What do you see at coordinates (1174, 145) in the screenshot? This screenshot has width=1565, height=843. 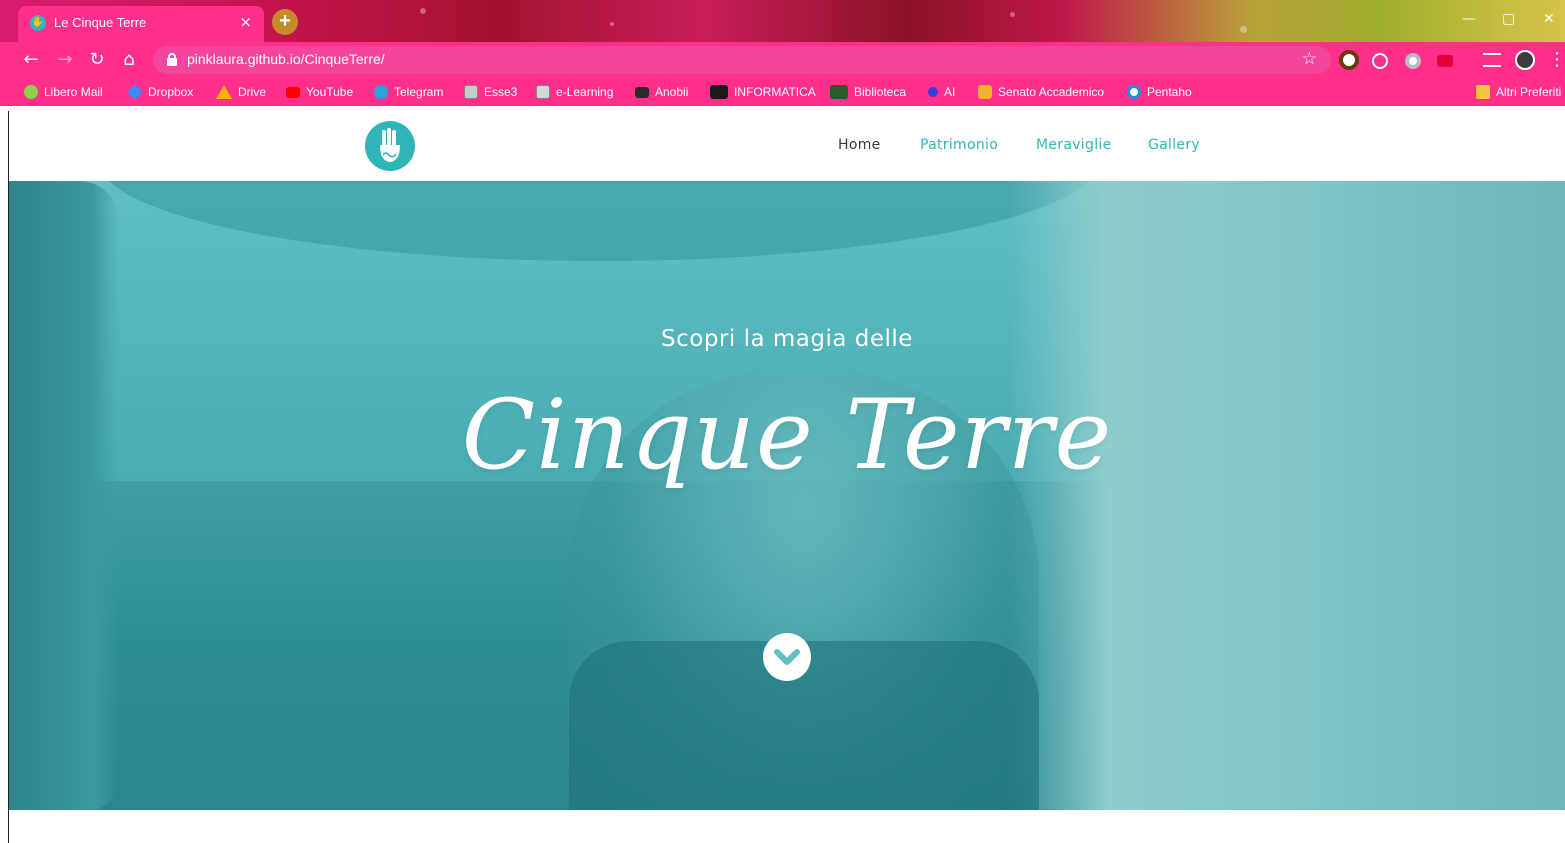 I see `nav-gallery: Gallery` at bounding box center [1174, 145].